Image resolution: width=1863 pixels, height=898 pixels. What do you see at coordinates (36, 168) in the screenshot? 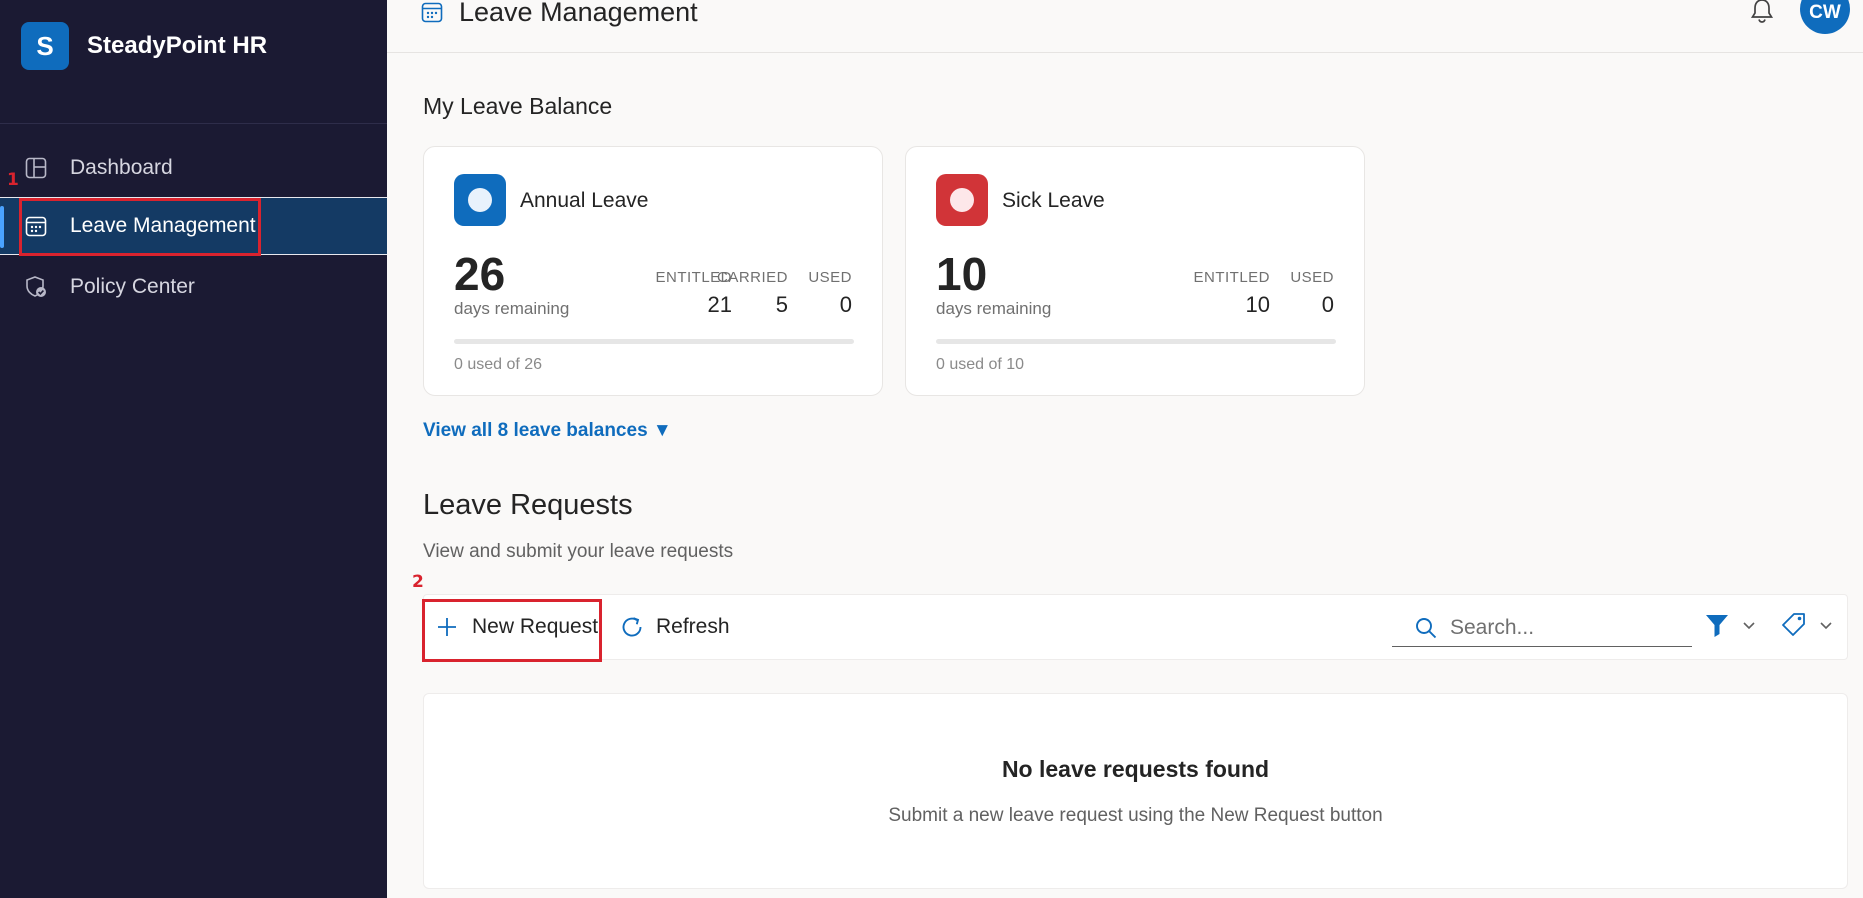
I see `dashboard-icon` at bounding box center [36, 168].